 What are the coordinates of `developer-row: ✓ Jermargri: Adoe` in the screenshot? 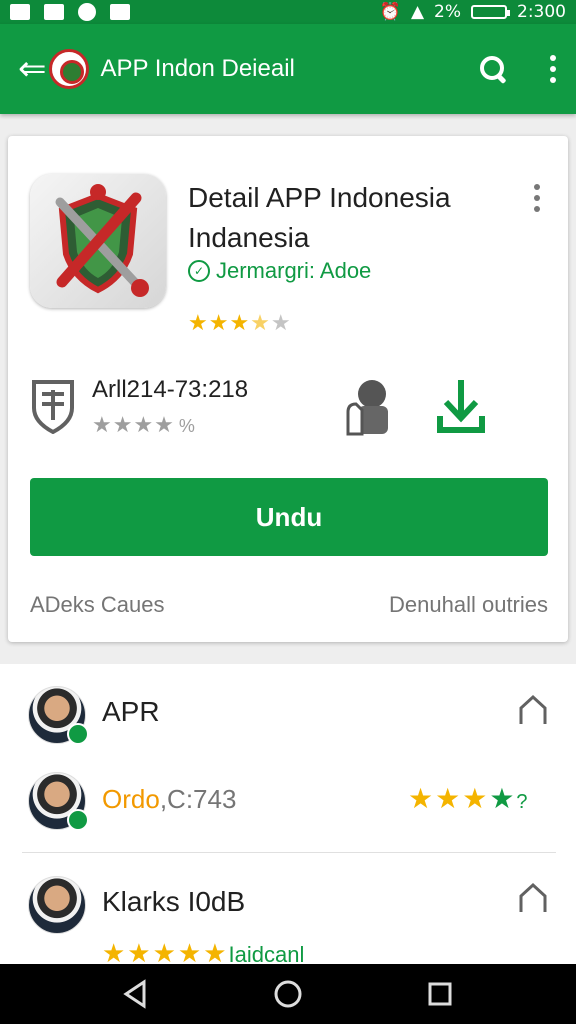 It's located at (279, 271).